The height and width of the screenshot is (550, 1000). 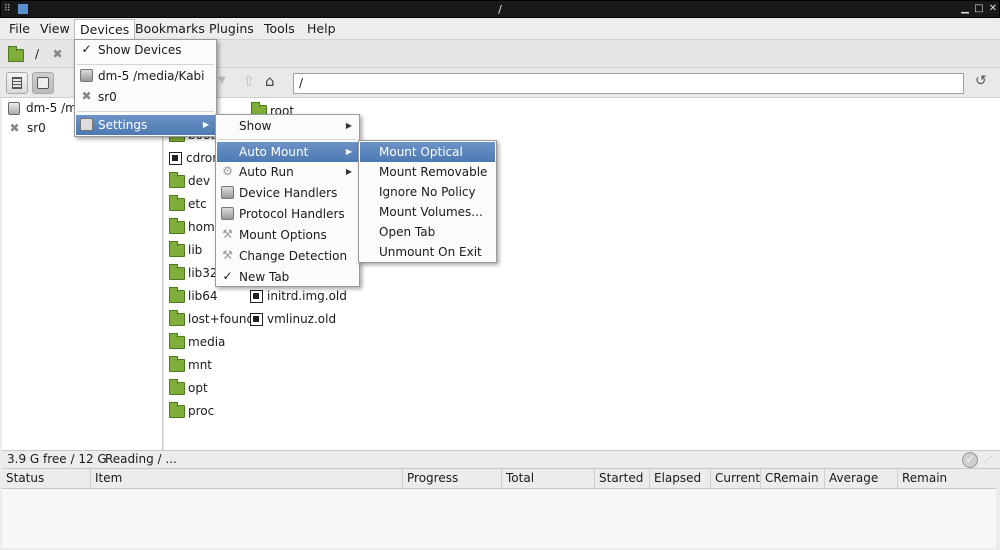 What do you see at coordinates (292, 214) in the screenshot?
I see `menu-item-label: Protocol Handlers` at bounding box center [292, 214].